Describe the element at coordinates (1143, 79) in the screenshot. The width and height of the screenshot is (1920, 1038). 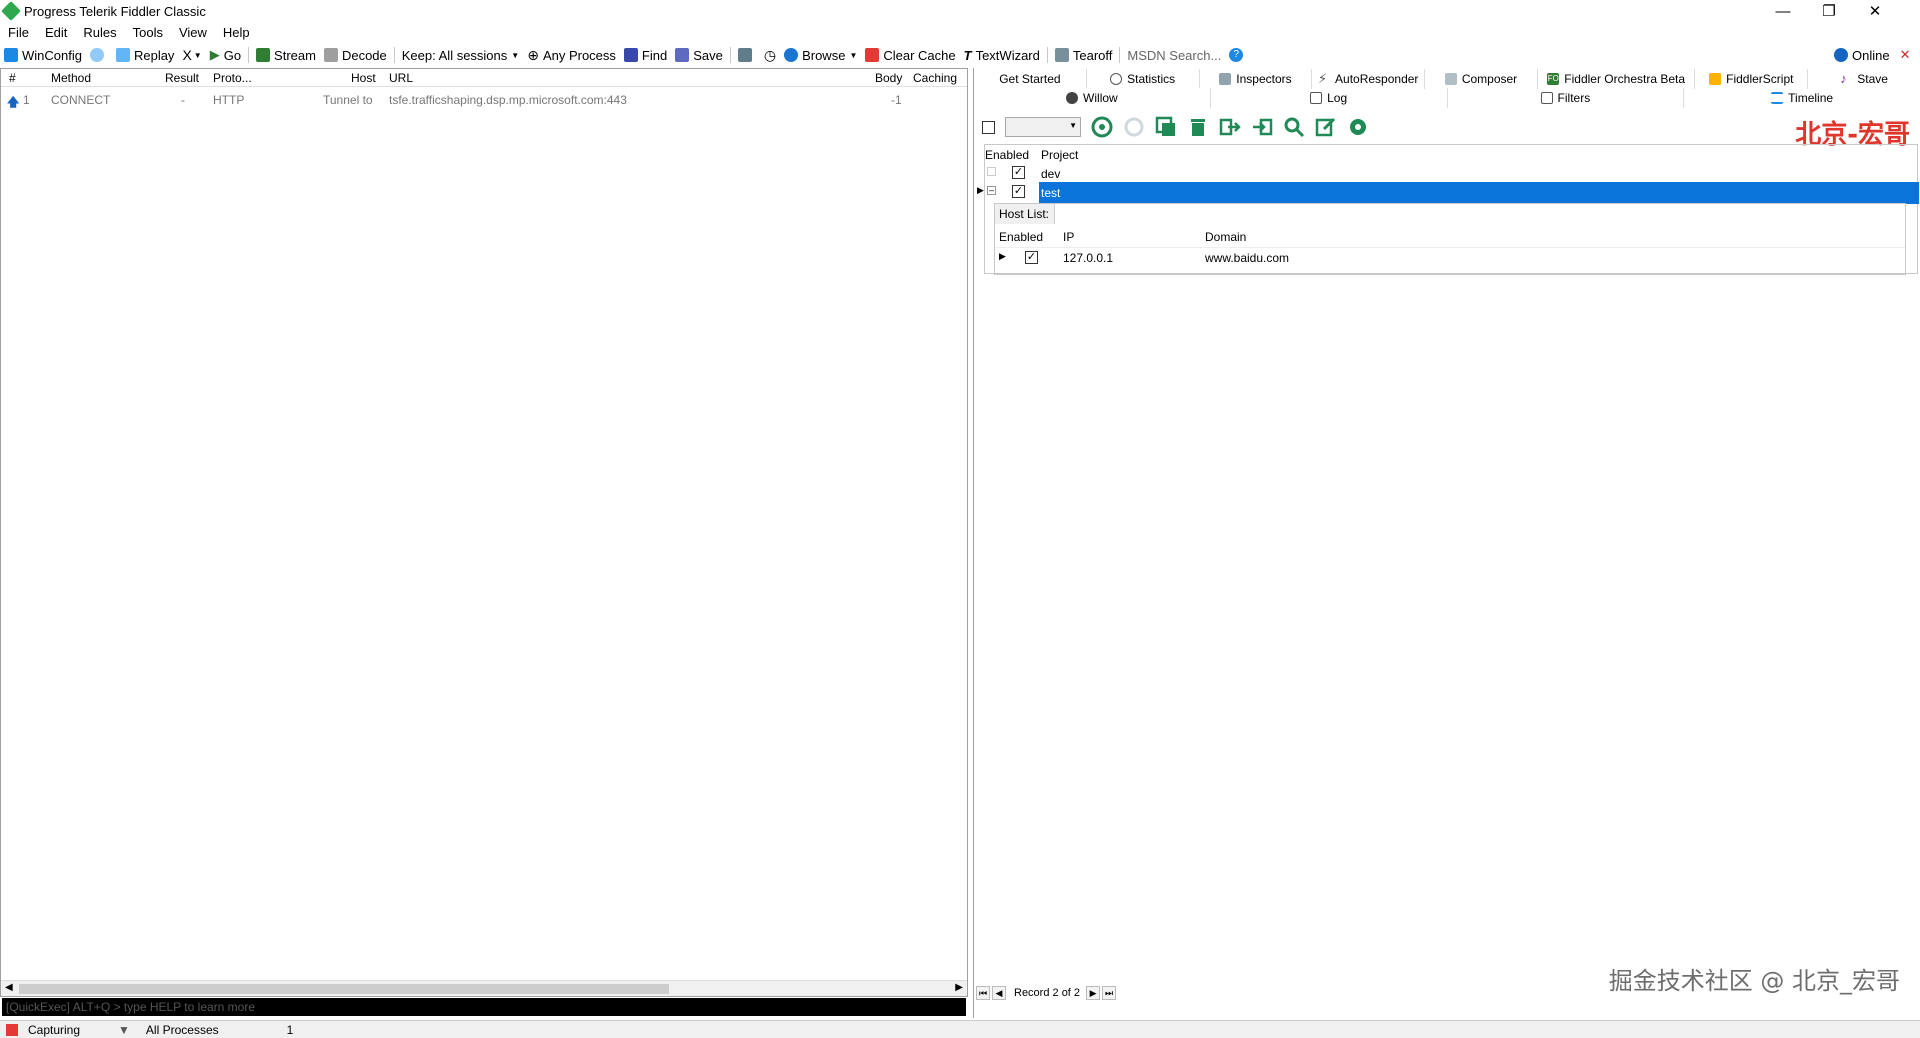
I see `tab-statistics: Statistics` at that location.